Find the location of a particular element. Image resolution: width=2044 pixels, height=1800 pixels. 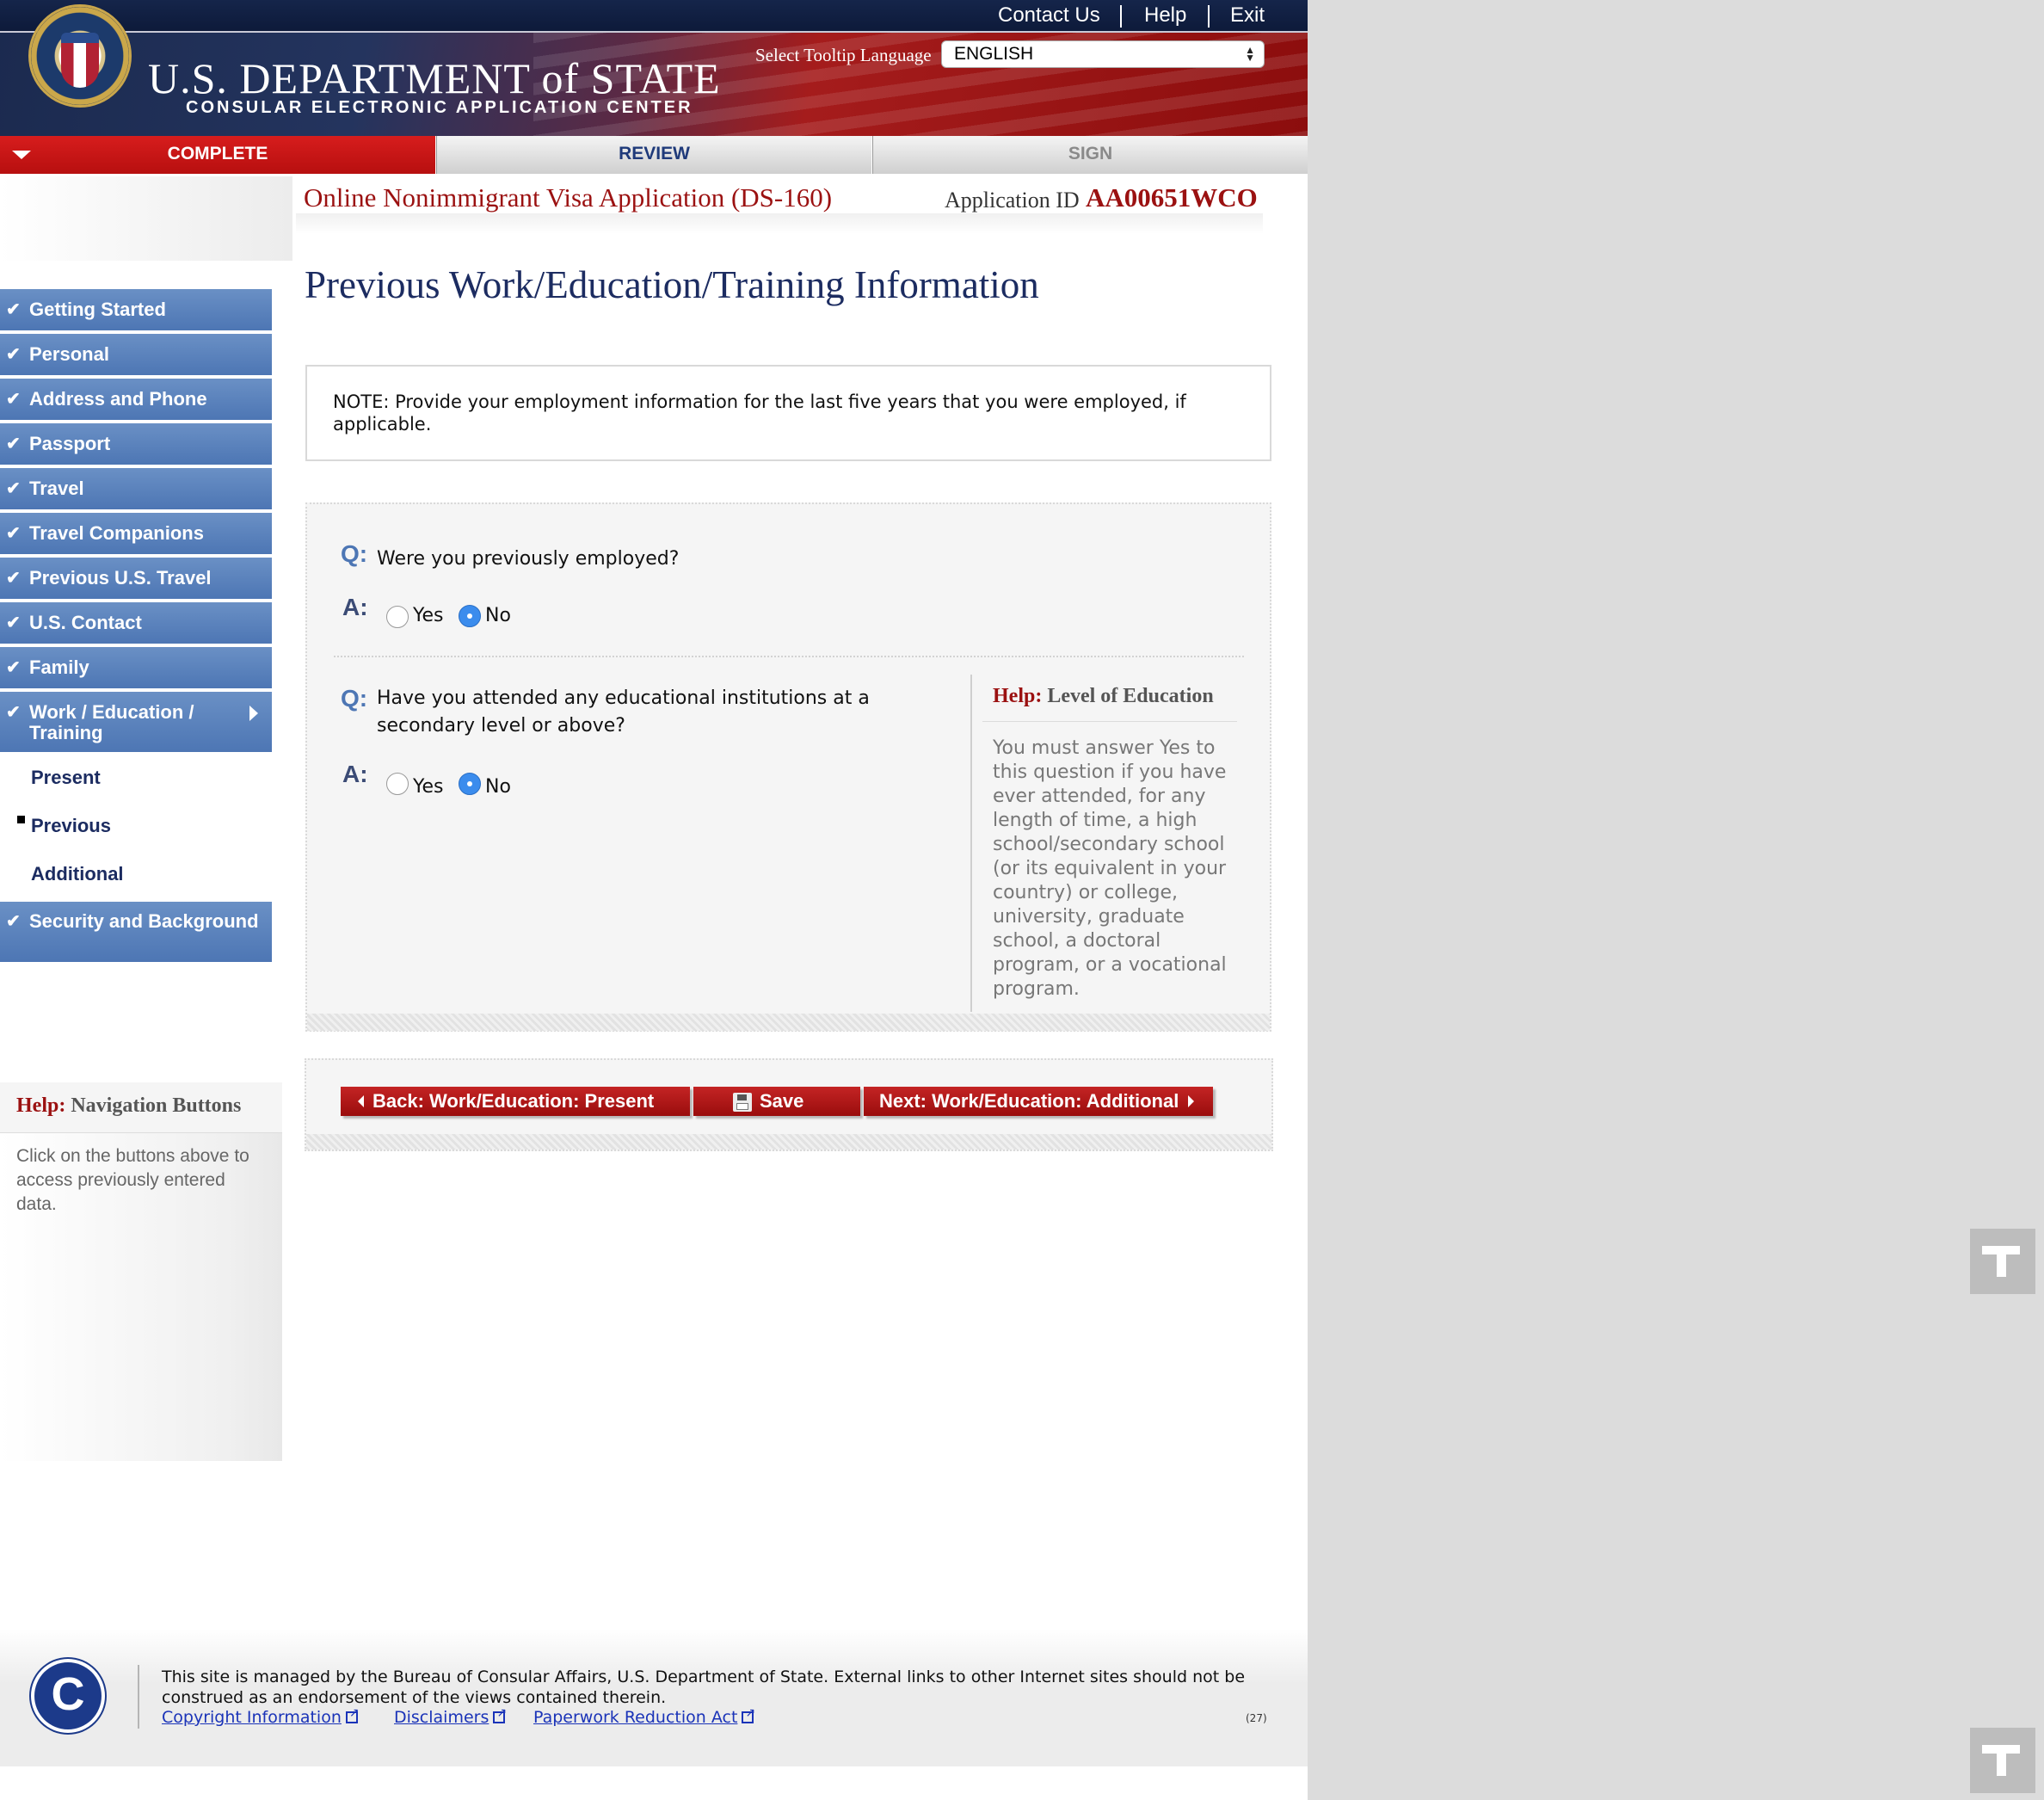

application-id-label: Application ID is located at coordinates (1012, 201).